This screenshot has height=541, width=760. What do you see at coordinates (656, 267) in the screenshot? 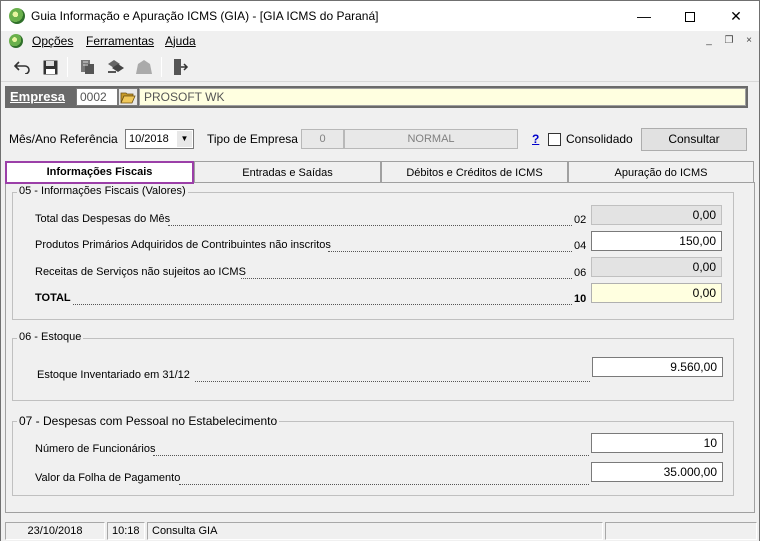
I see `receitas-servicos-field: 0,00` at bounding box center [656, 267].